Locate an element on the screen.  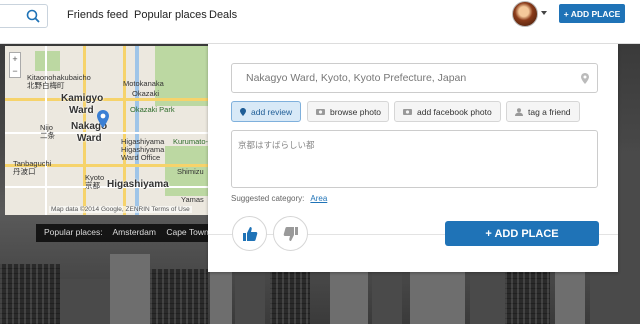
tab-tag-a-friend: tag a friend is located at coordinates (543, 111).